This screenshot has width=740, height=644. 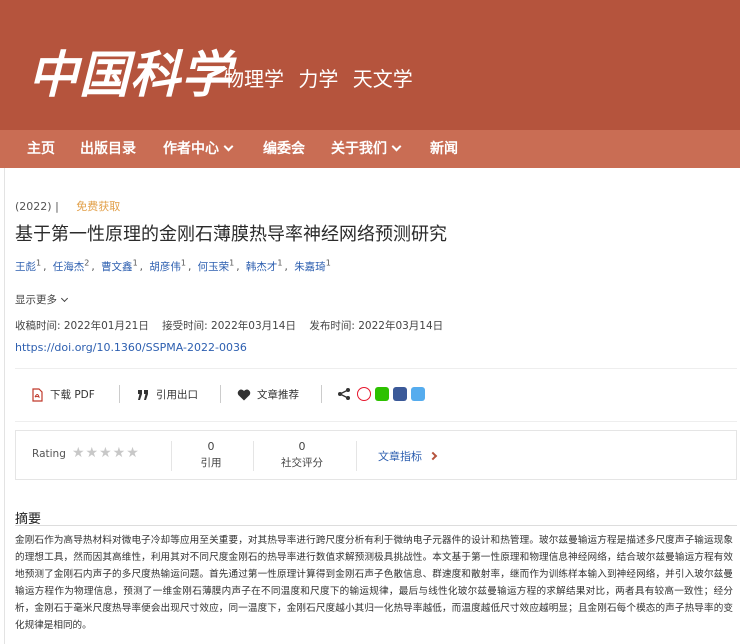 I want to click on share-group, so click(x=383, y=394).